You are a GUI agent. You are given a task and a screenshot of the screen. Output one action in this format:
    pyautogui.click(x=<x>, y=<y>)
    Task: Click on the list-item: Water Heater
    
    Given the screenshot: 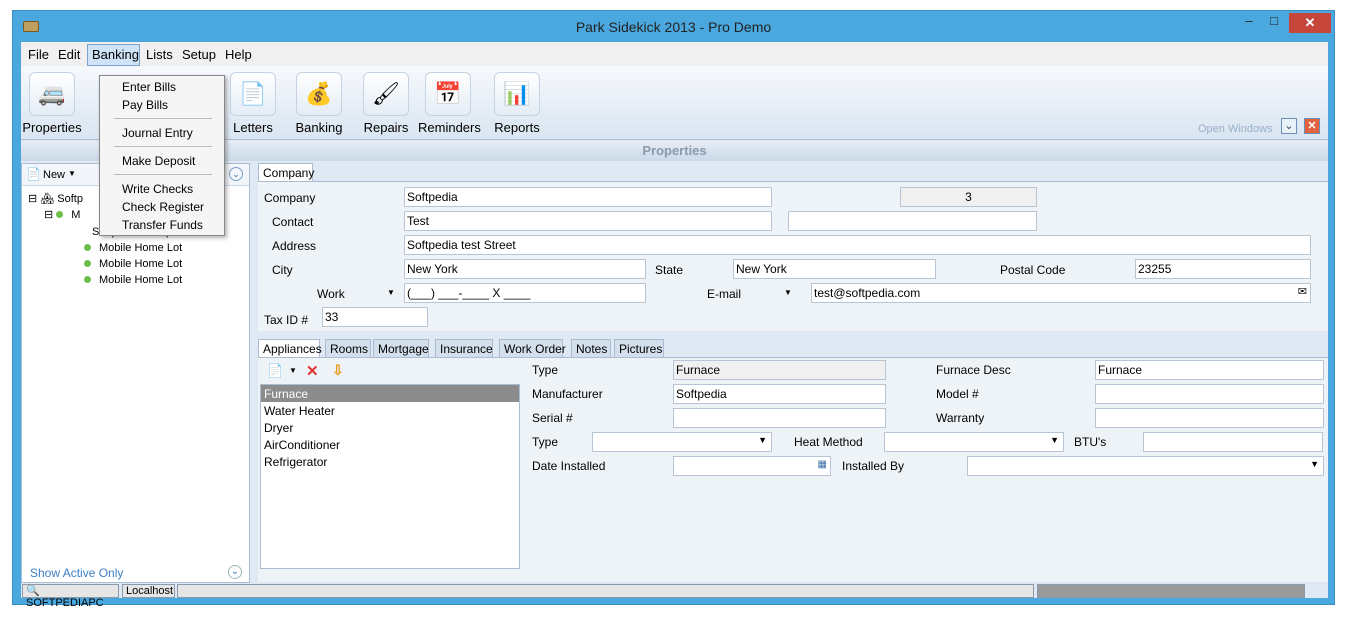 What is the action you would take?
    pyautogui.click(x=390, y=410)
    